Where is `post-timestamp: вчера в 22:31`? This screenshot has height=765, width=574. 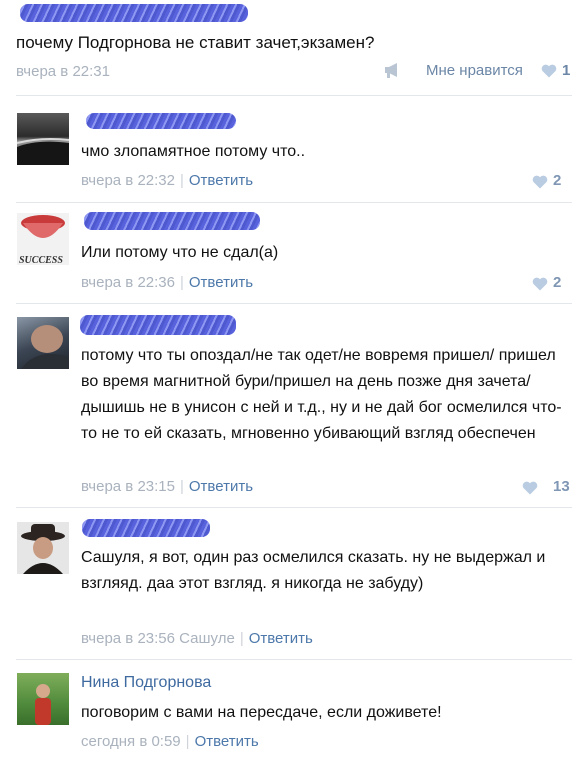
post-timestamp: вчера в 22:31 is located at coordinates (63, 71).